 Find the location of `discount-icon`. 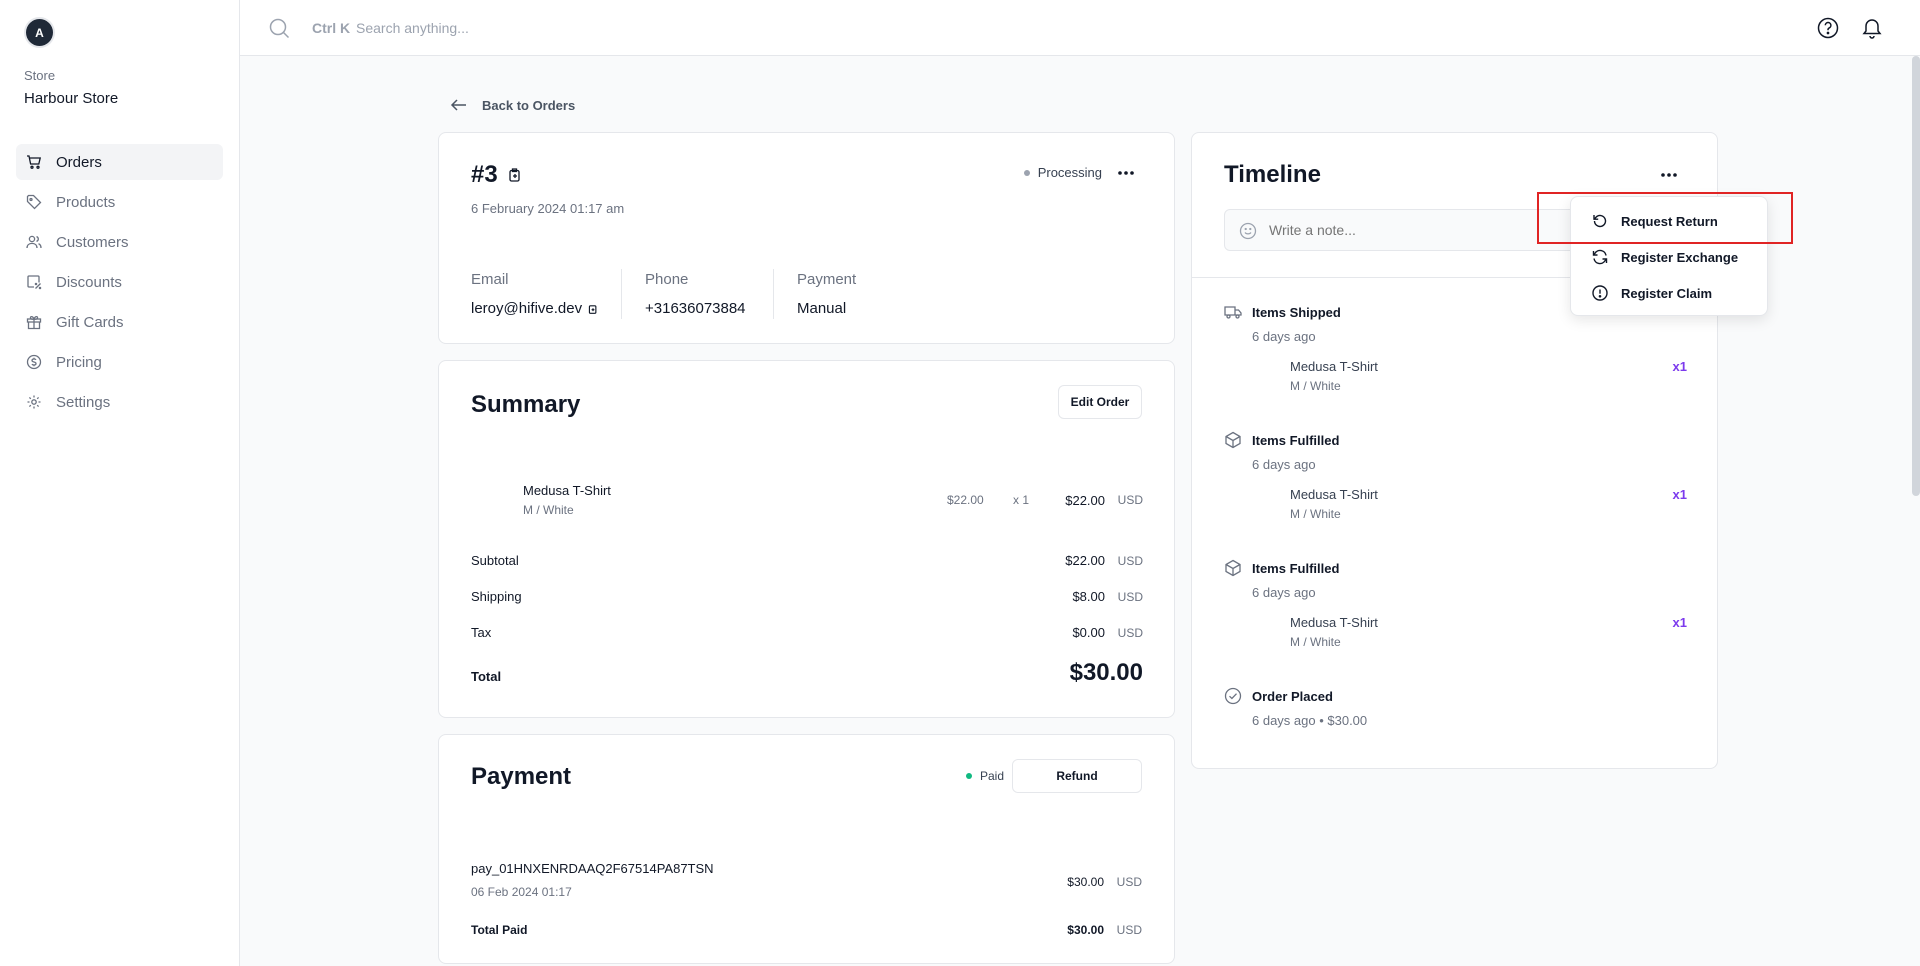

discount-icon is located at coordinates (34, 282).